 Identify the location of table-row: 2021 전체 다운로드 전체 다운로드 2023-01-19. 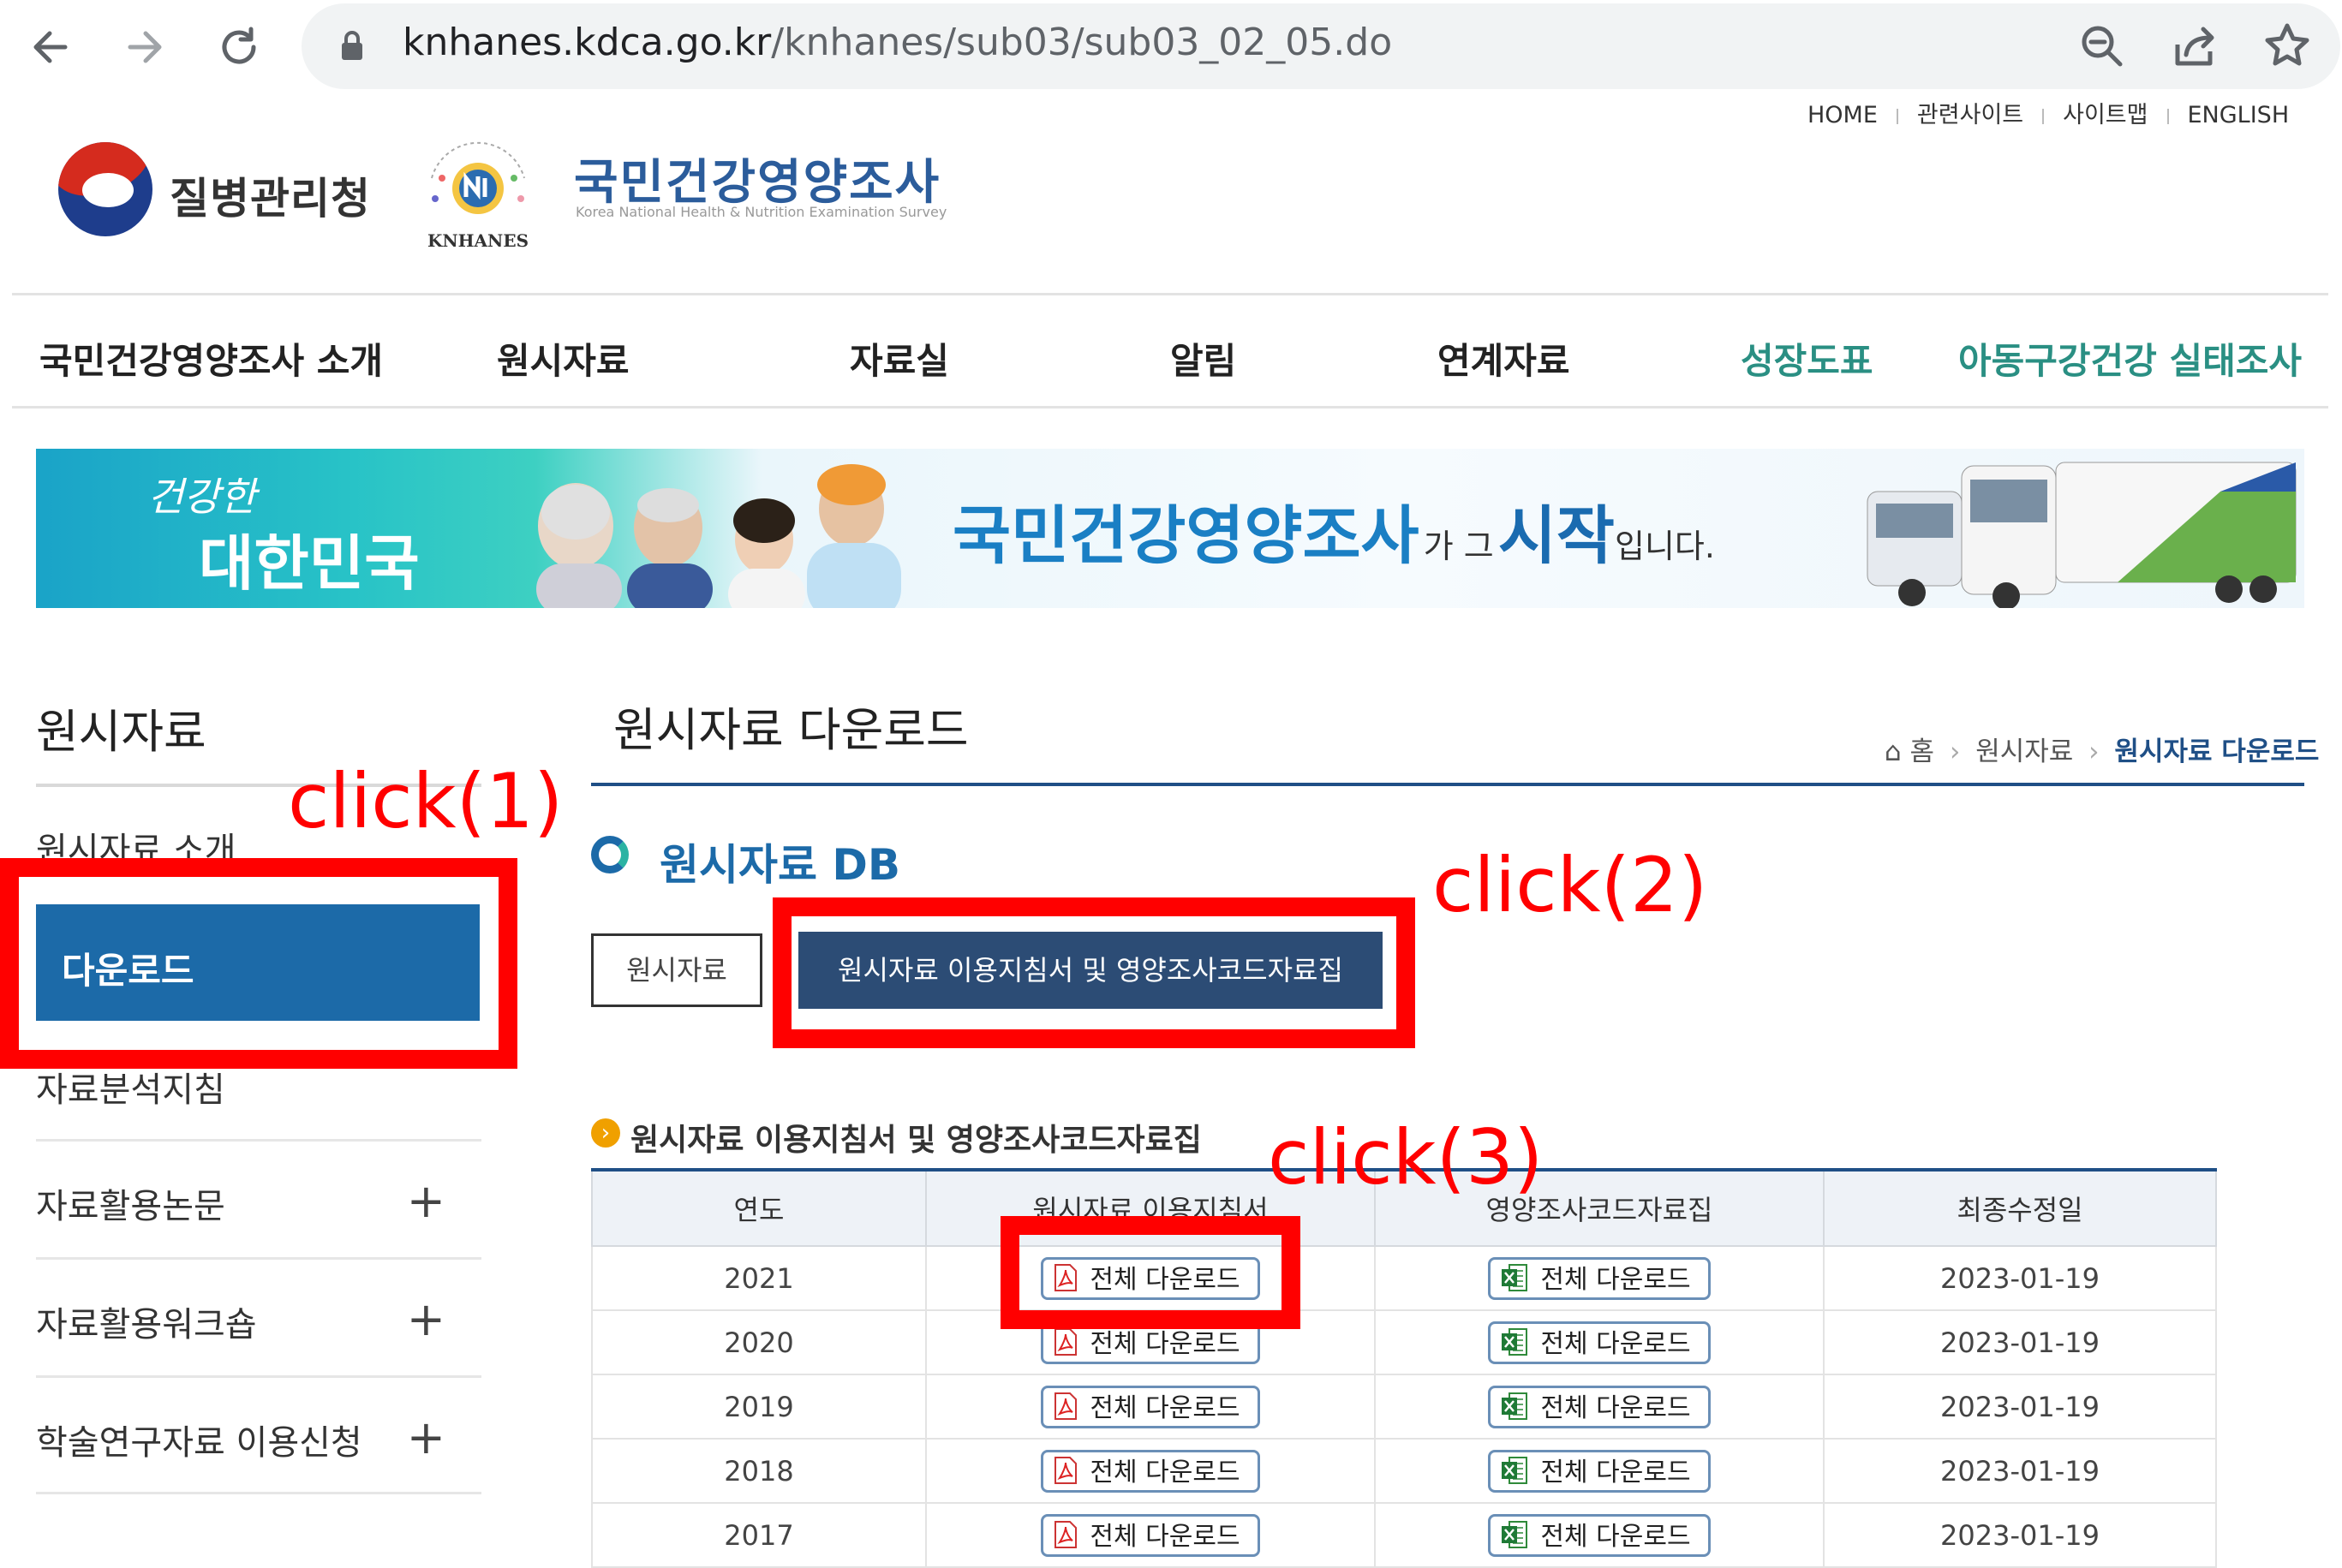
(1404, 1278).